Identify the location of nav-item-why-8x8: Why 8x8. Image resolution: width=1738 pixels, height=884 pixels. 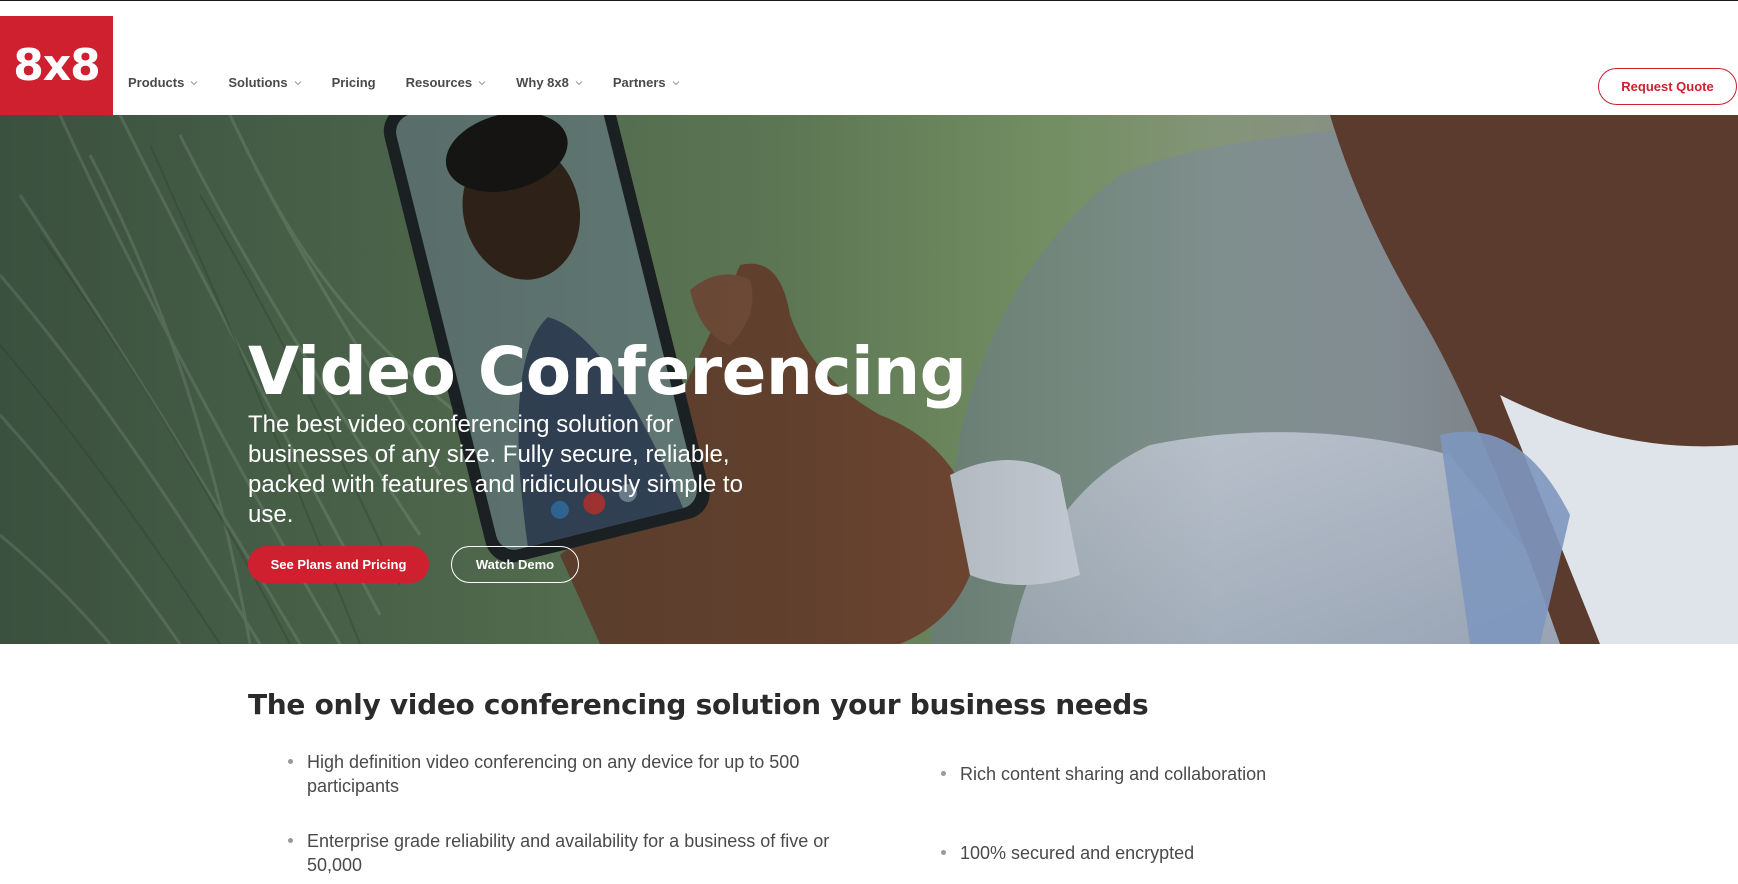
(549, 82).